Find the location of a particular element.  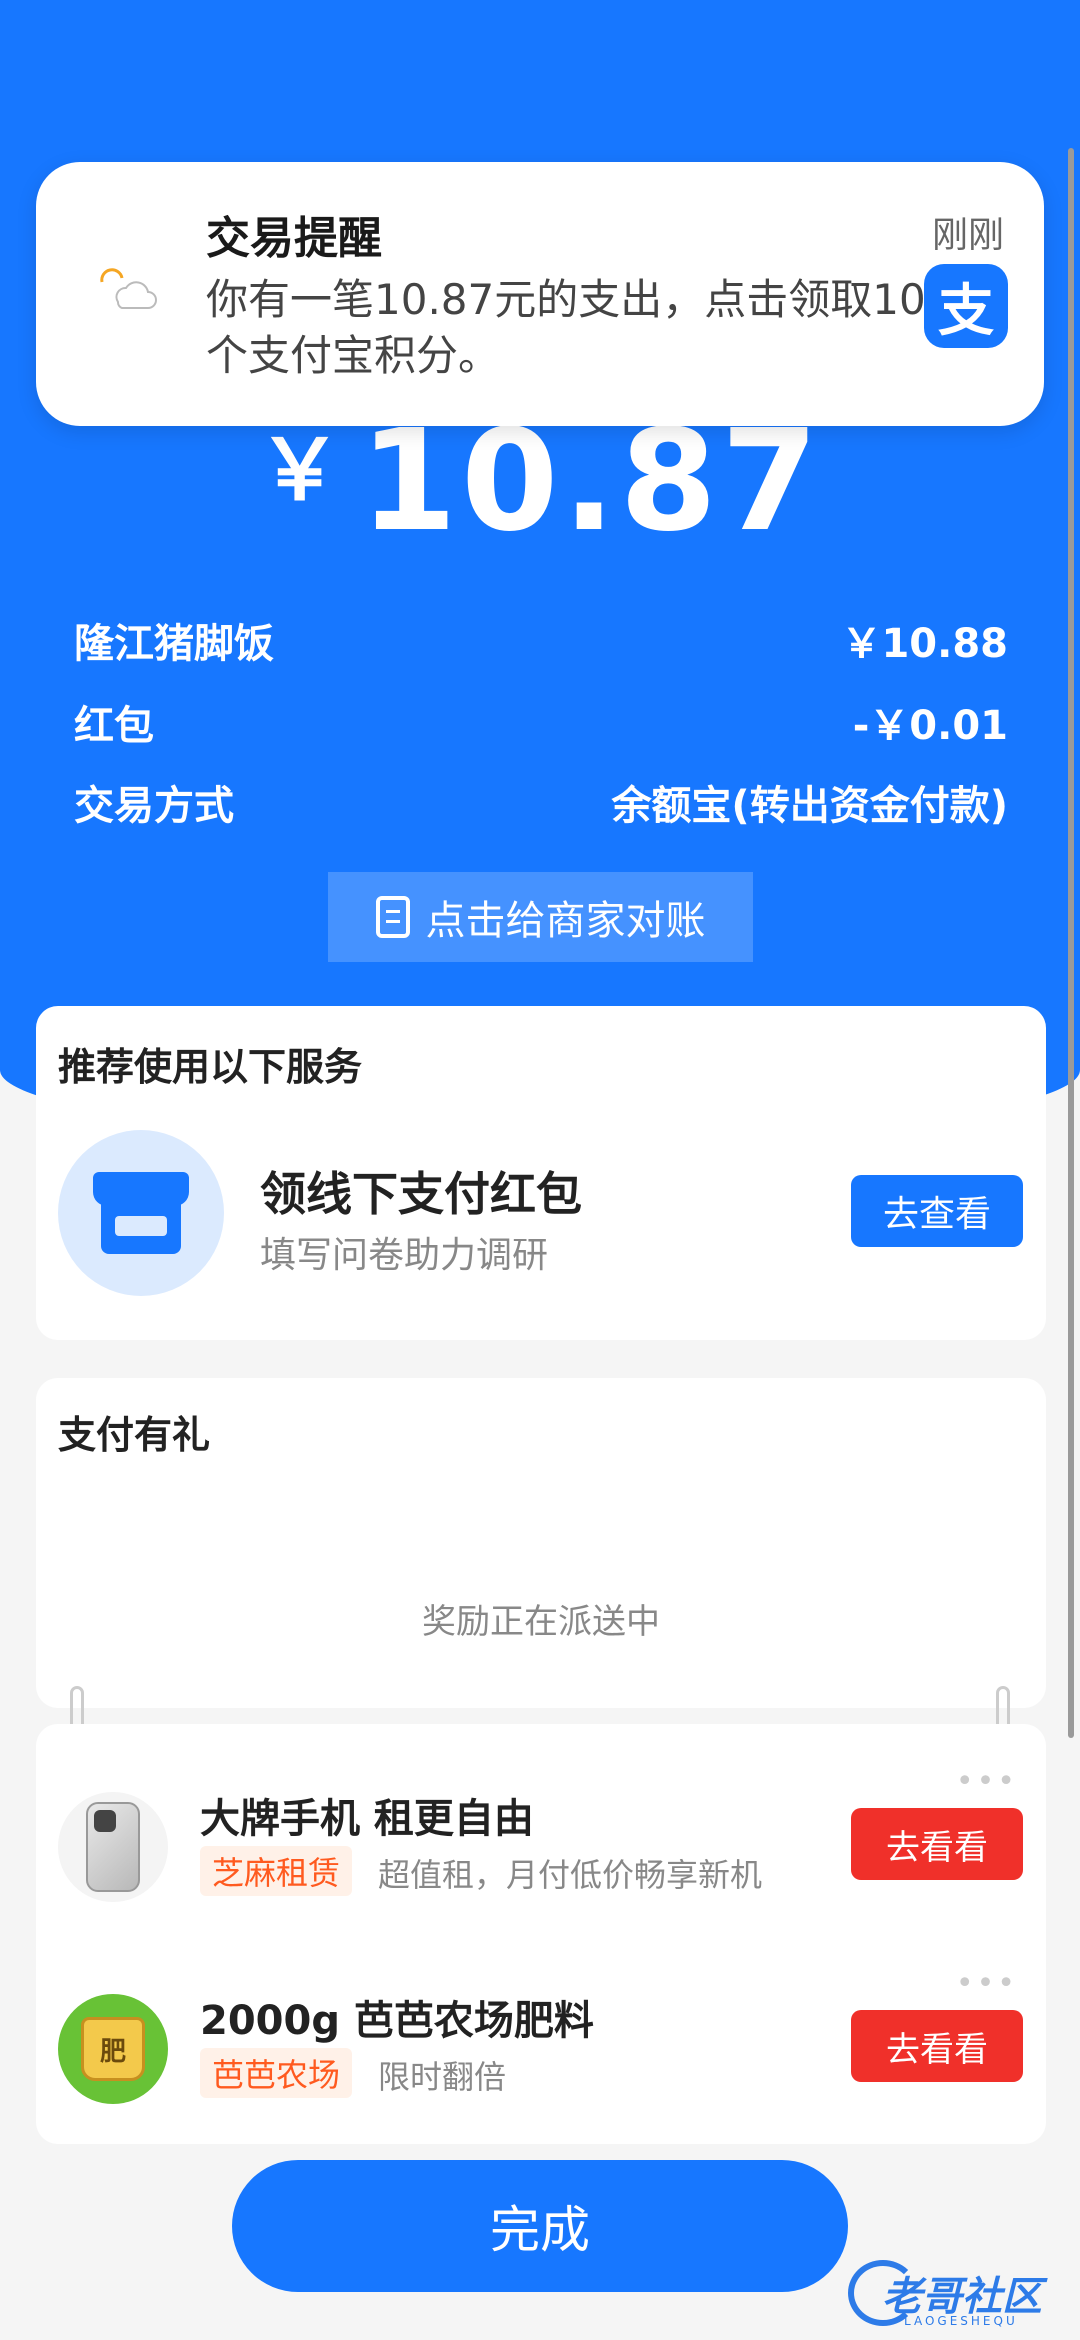

recommend-item-title: 领线下支付红包 is located at coordinates (421, 1194).